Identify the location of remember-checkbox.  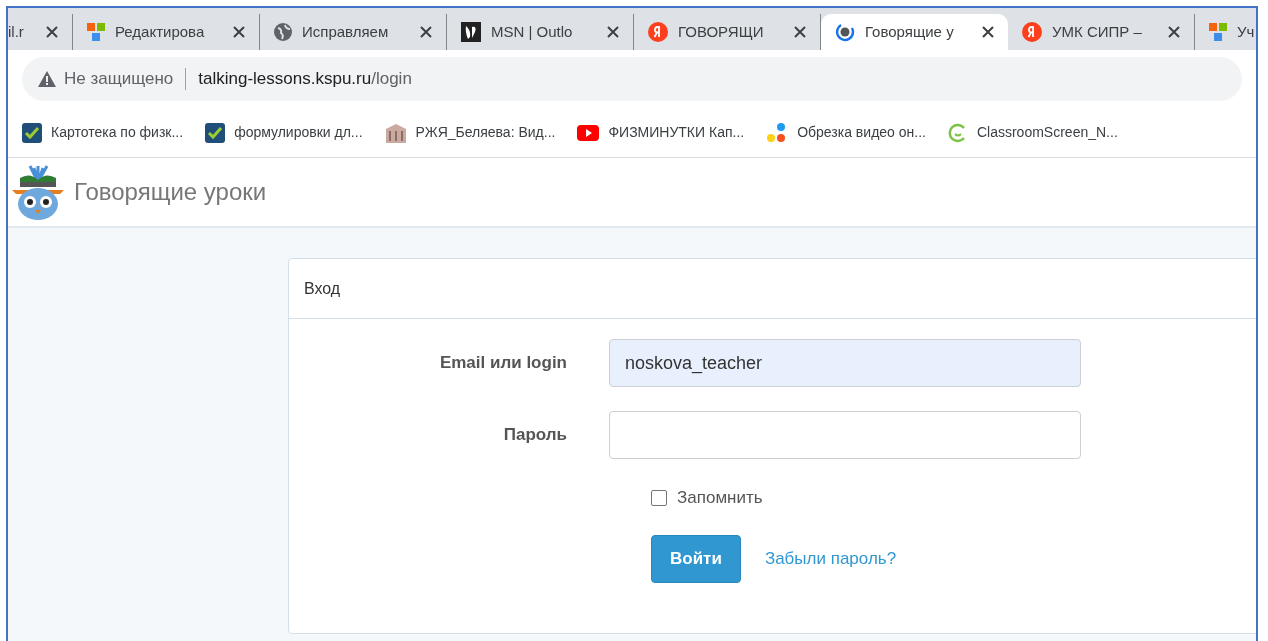
(659, 497).